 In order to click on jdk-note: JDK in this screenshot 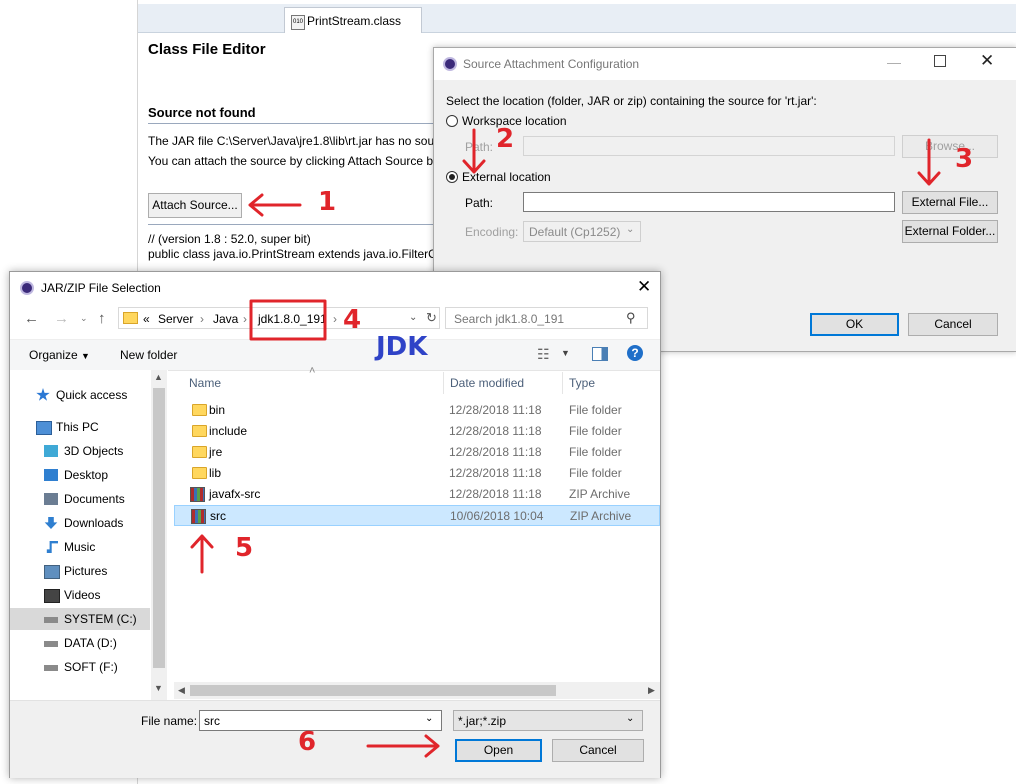, I will do `click(402, 347)`.